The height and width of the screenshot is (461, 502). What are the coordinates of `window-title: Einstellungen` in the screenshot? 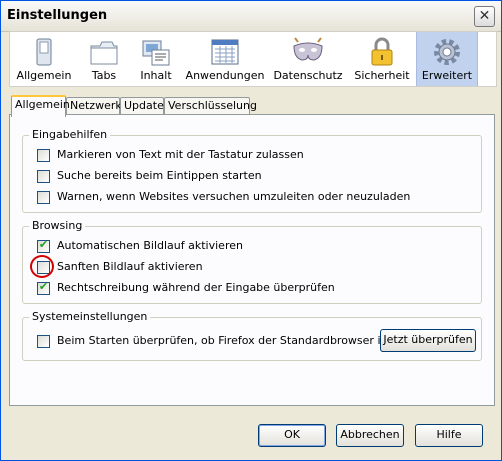 It's located at (57, 15).